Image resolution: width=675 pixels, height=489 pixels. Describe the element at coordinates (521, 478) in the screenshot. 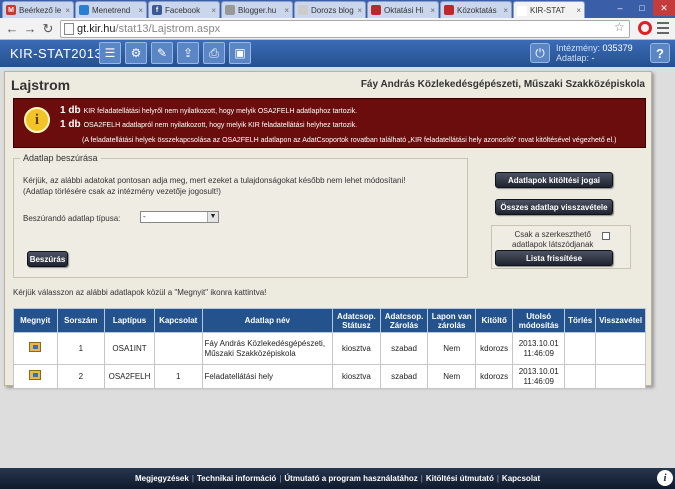

I see `footer-link-contact: Kapcsolat` at that location.